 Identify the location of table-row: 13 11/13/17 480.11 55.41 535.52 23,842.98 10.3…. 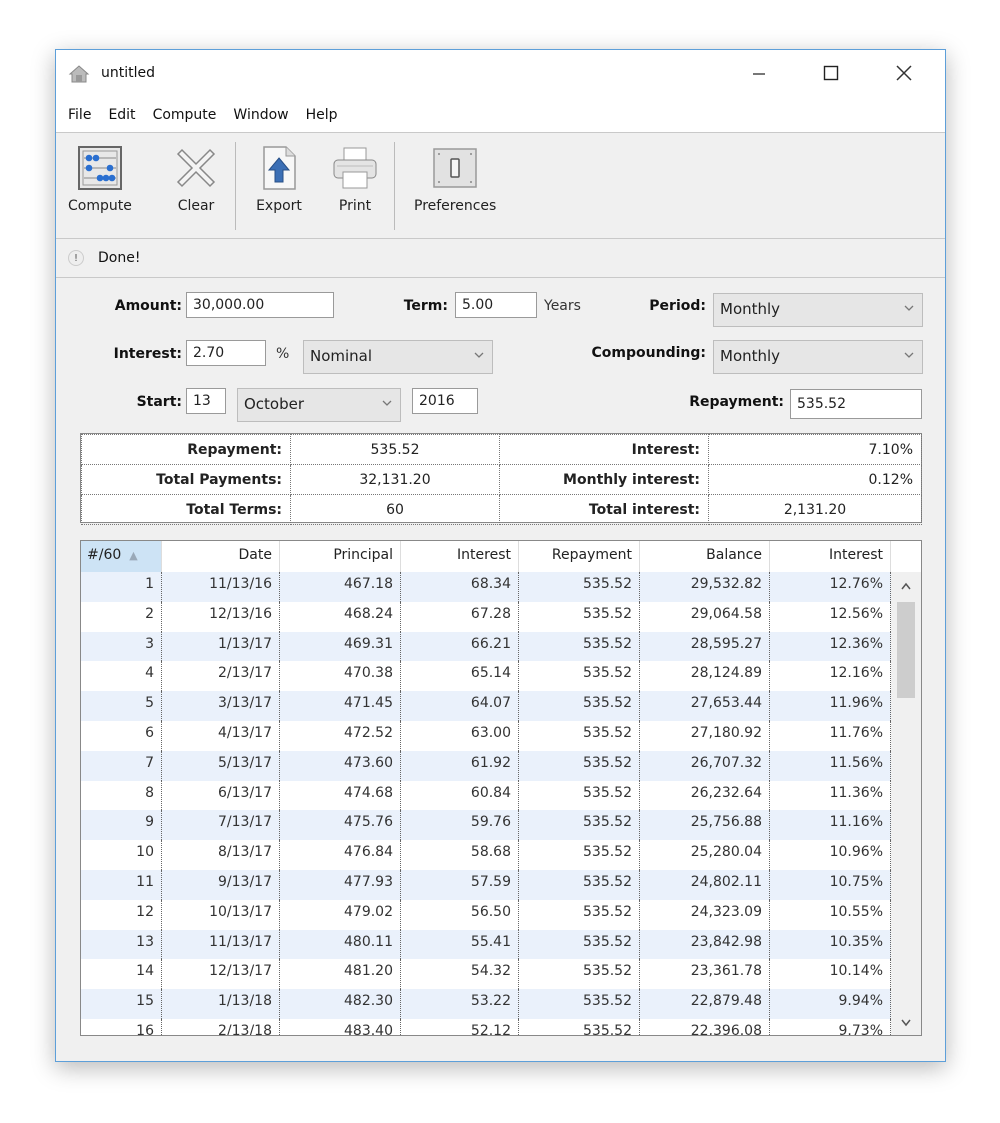
(486, 944).